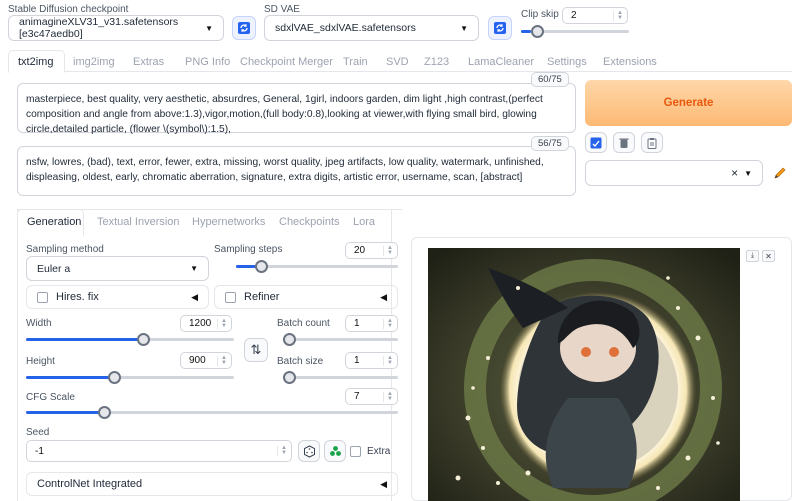 Image resolution: width=800 pixels, height=501 pixels. Describe the element at coordinates (630, 62) in the screenshot. I see `tab-extensions: Extensions` at that location.